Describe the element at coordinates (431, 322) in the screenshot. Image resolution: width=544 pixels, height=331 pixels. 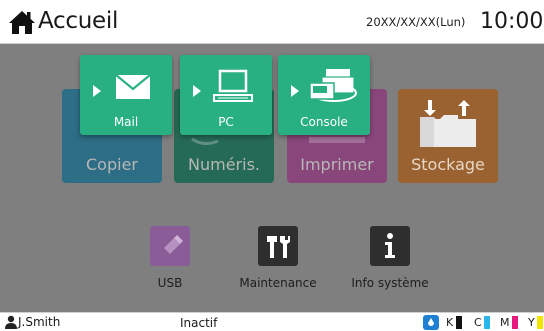
I see `ink-level-icon` at that location.